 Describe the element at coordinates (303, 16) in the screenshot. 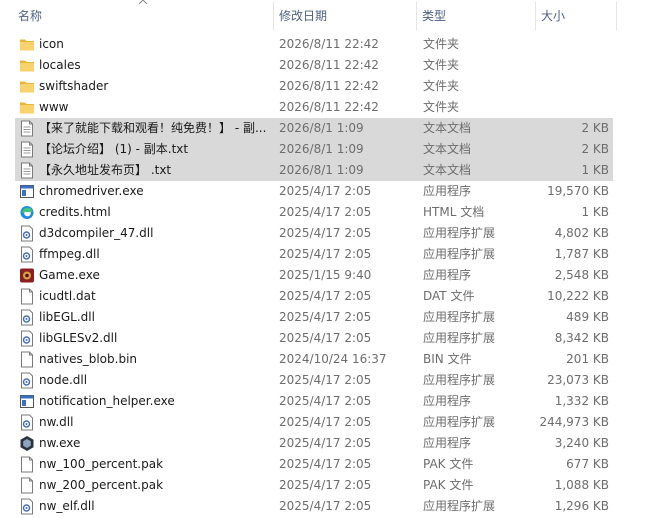

I see `column-header-date-label: 修改日期` at that location.